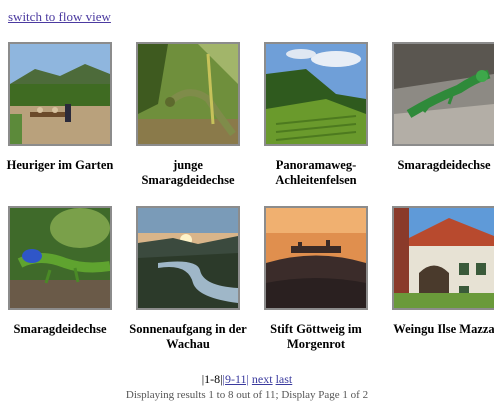  Describe the element at coordinates (443, 329) in the screenshot. I see `caption-weingu-ilse-mazza: Weingu Ilse Mazza` at that location.